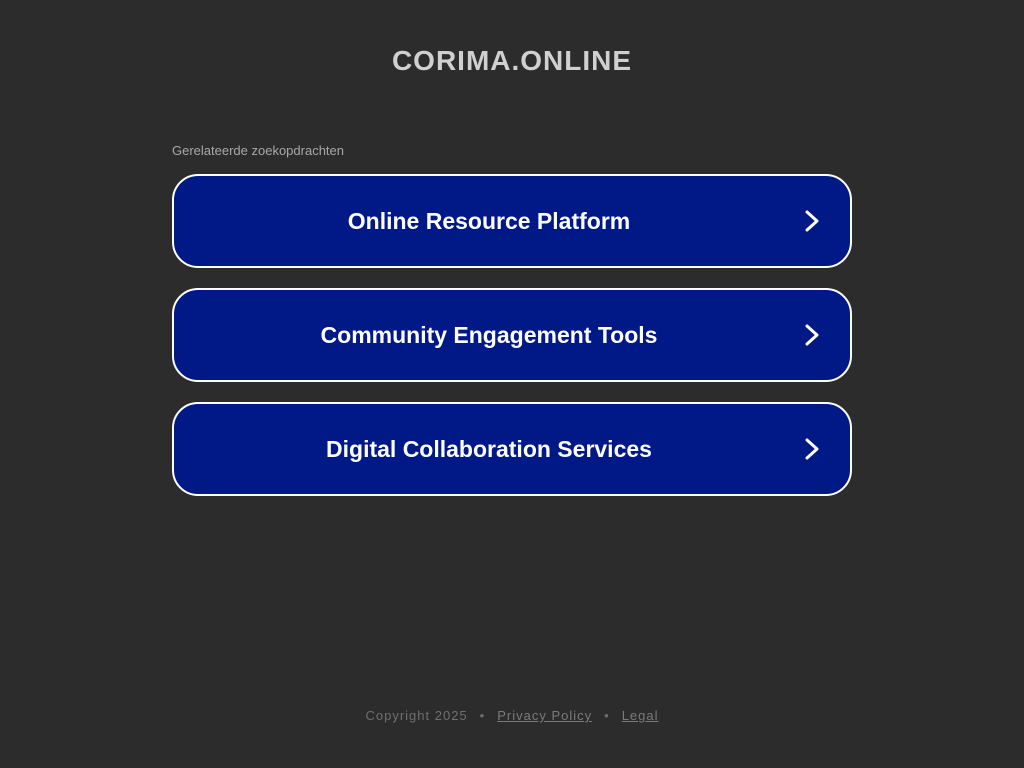 This screenshot has height=768, width=1024. I want to click on related-link-label: Community Engagement Tools, so click(489, 335).